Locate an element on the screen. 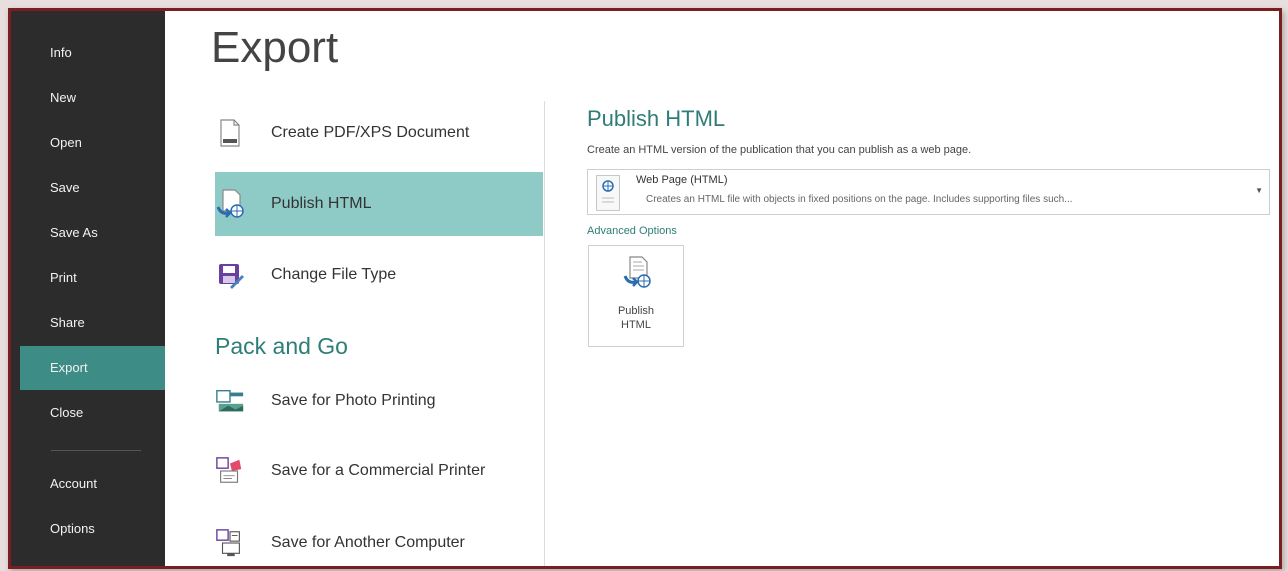 The image size is (1288, 571). sidebar-item-account: Account is located at coordinates (92, 484).